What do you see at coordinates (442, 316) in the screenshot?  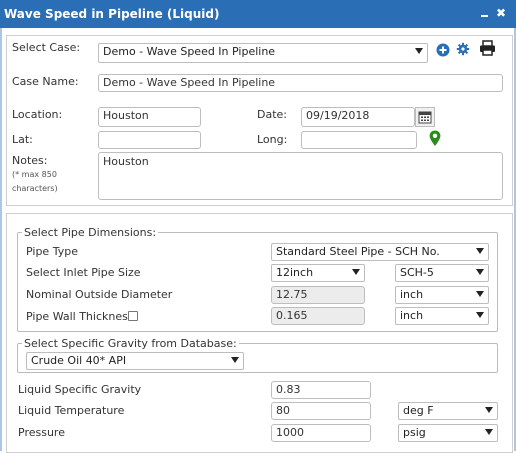 I see `wall-unit-dropdown: inch` at bounding box center [442, 316].